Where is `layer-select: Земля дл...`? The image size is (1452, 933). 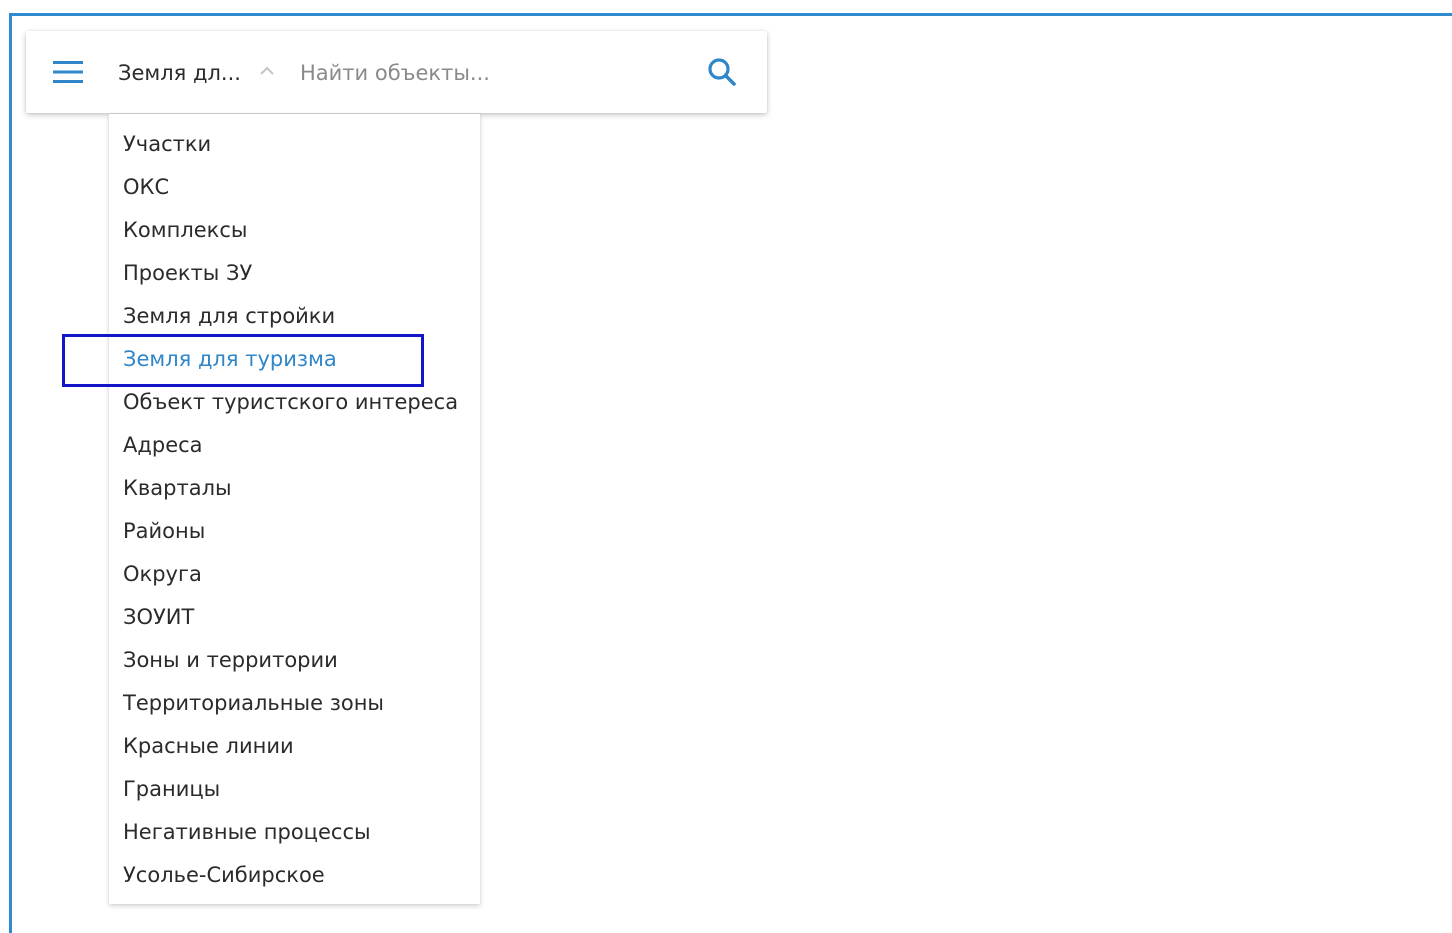 layer-select: Земля дл... is located at coordinates (179, 73).